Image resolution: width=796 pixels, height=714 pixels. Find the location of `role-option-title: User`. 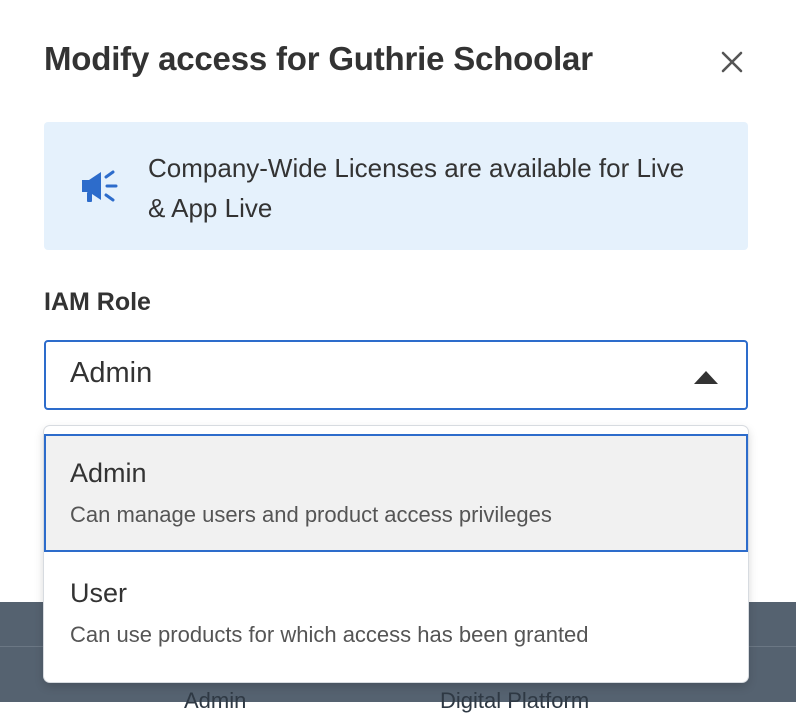

role-option-title: User is located at coordinates (99, 593).